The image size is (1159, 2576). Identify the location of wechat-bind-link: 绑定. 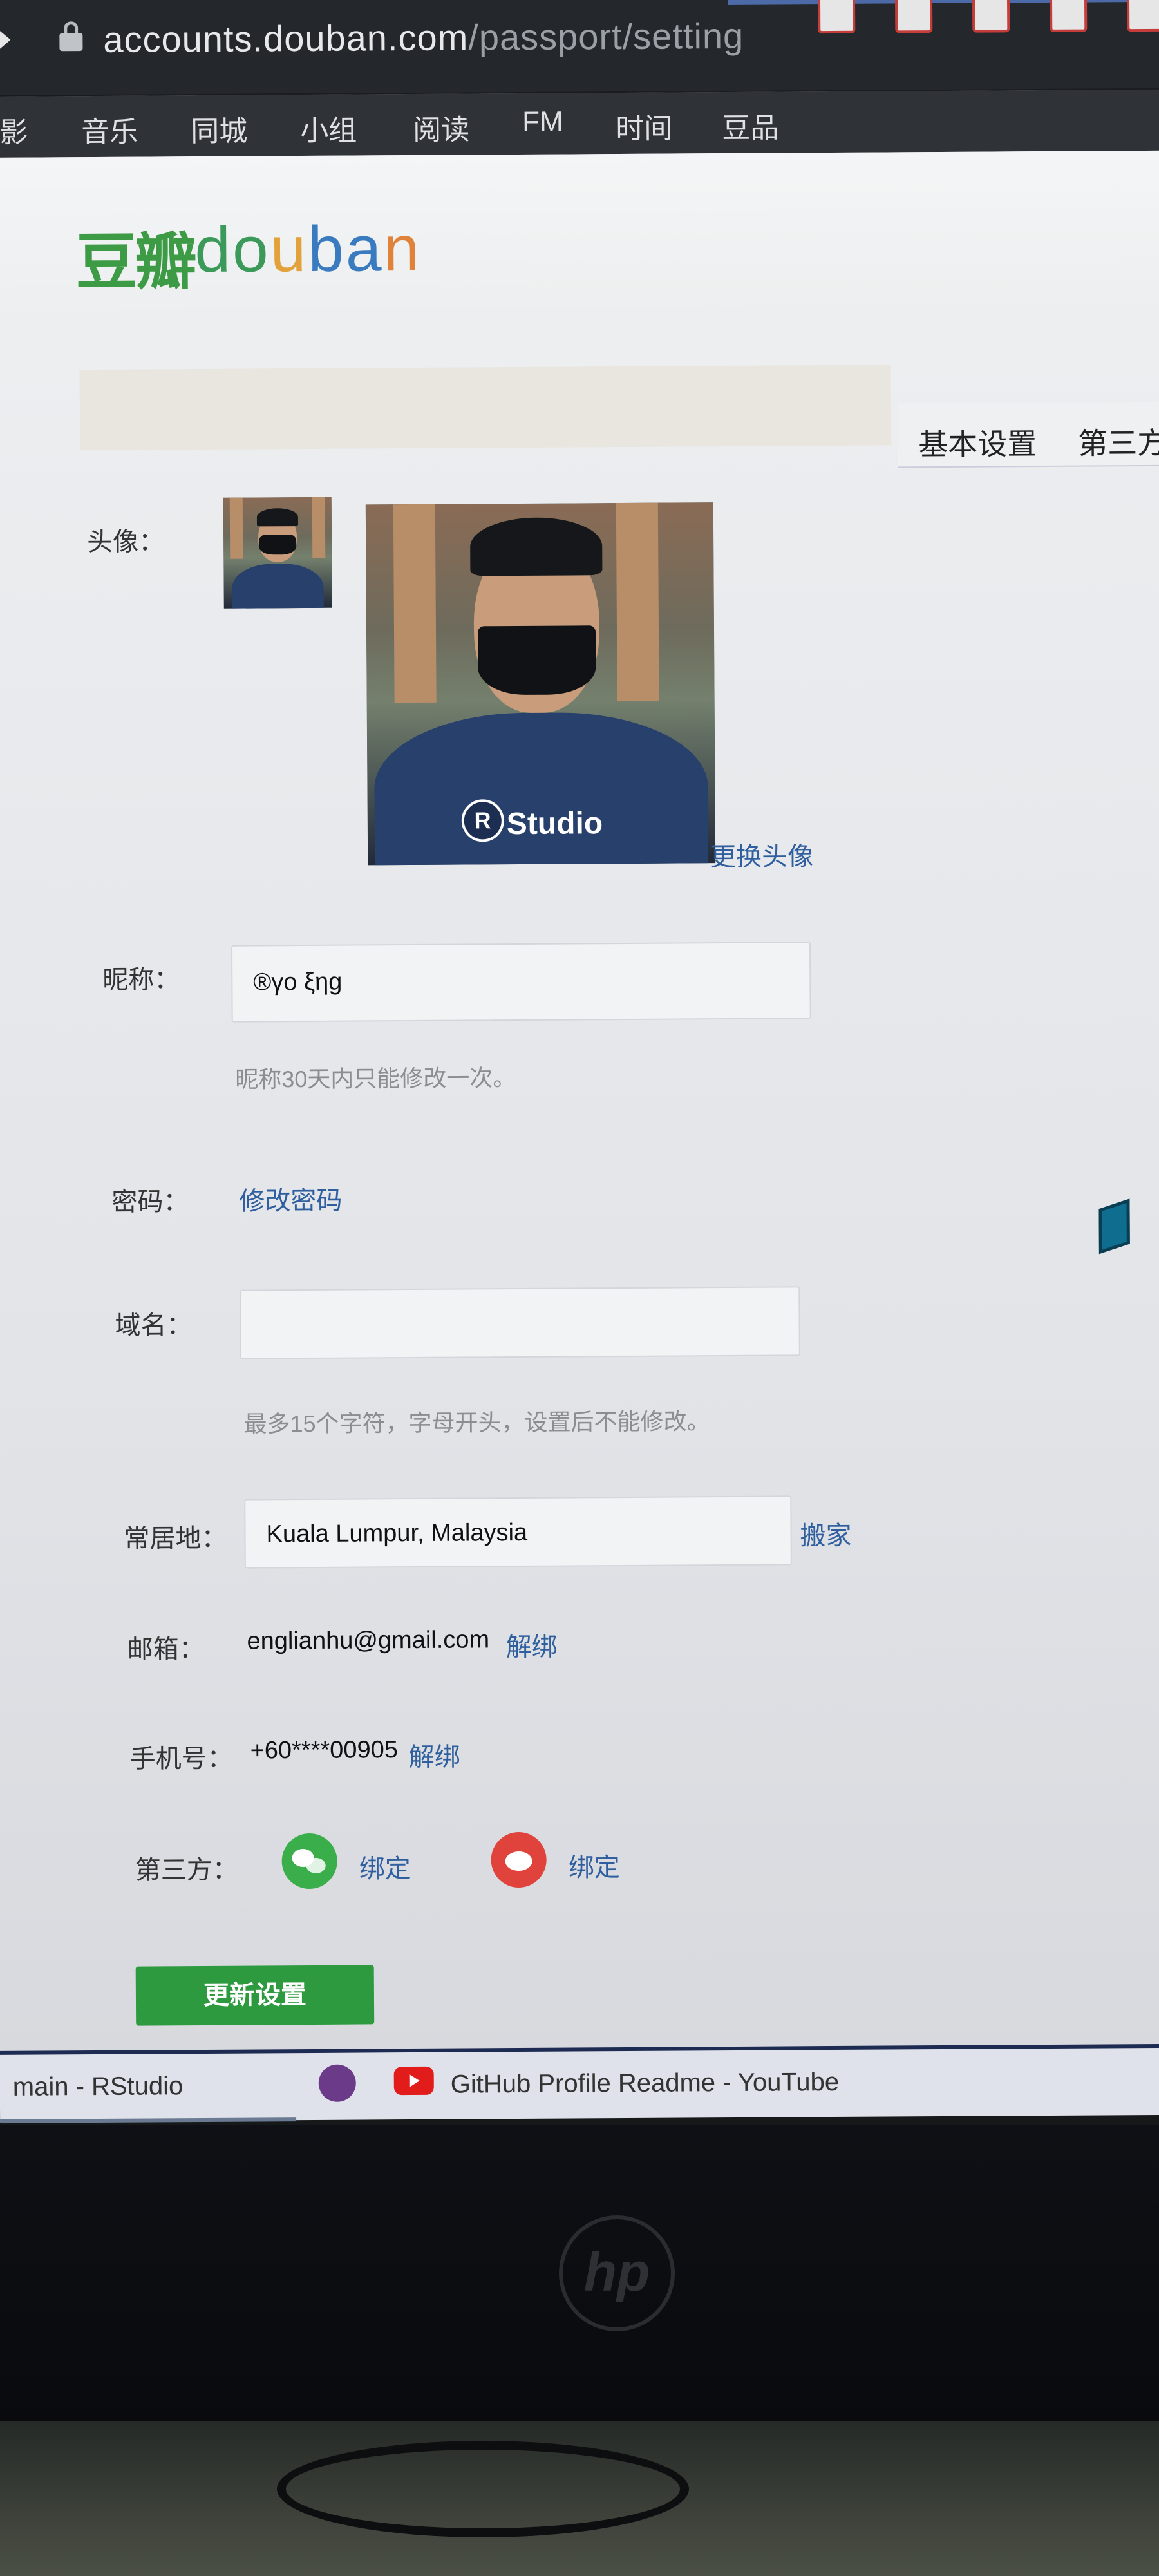
(385, 1867).